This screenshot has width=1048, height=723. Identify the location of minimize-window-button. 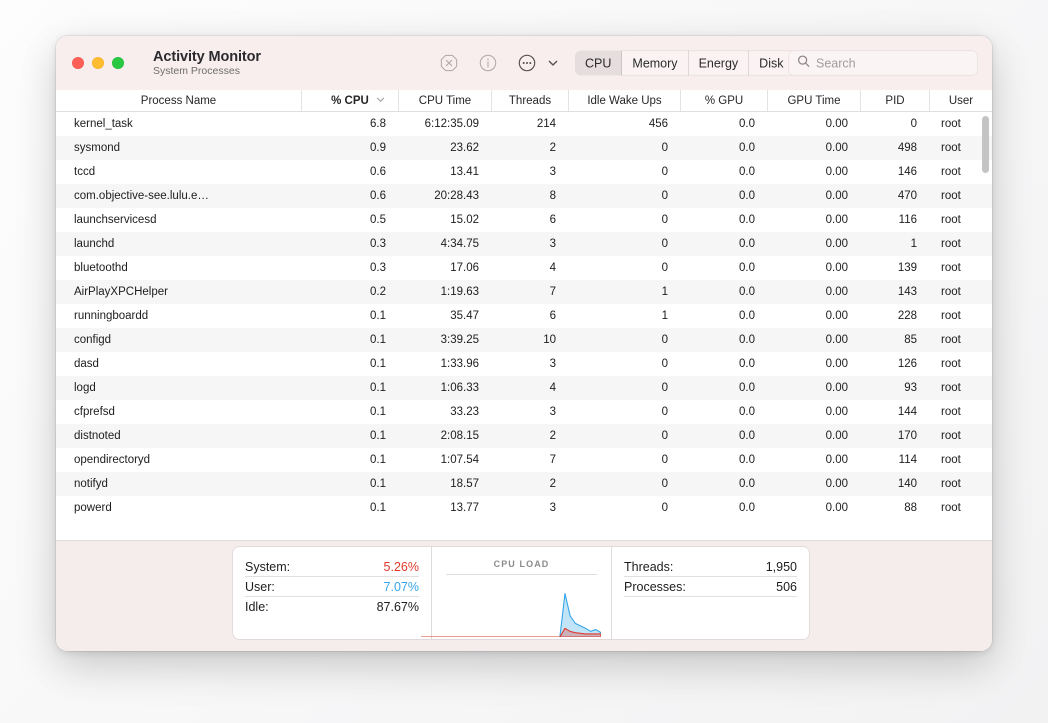
(98, 63).